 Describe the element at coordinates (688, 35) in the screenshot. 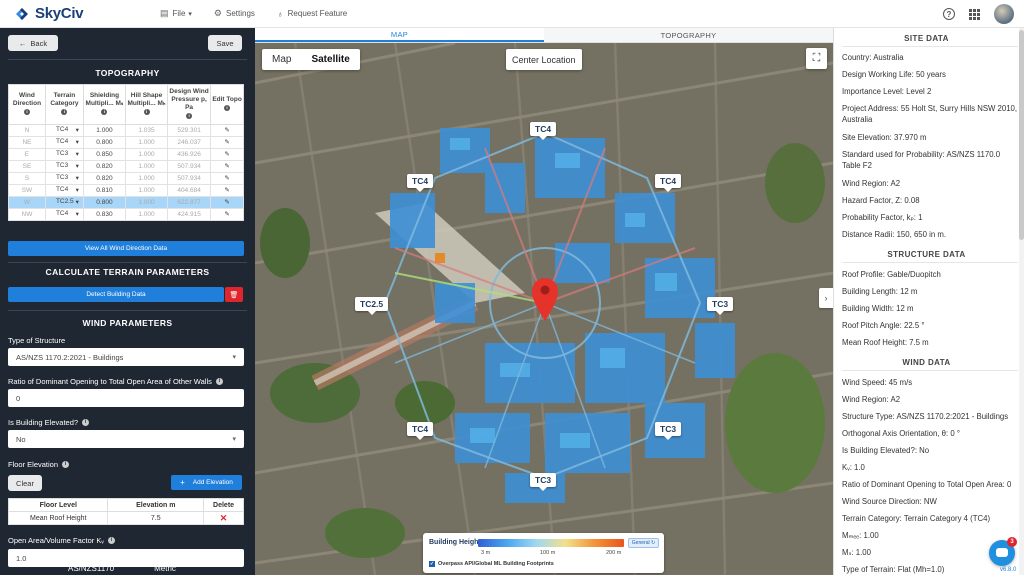

I see `tab-topography: TOPOGRAPHY` at that location.